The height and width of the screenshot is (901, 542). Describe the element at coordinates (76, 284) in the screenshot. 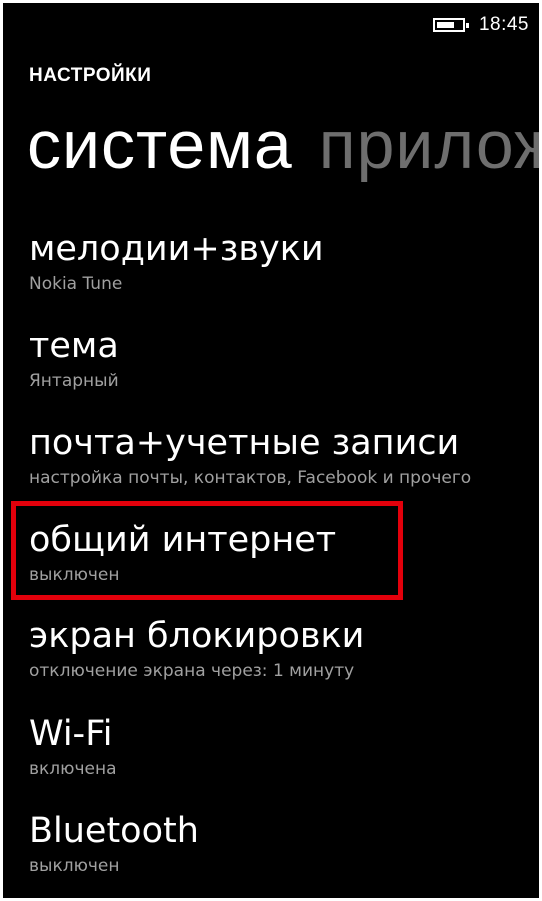

I see `settings-item-subtitle: Nokia Tune` at that location.